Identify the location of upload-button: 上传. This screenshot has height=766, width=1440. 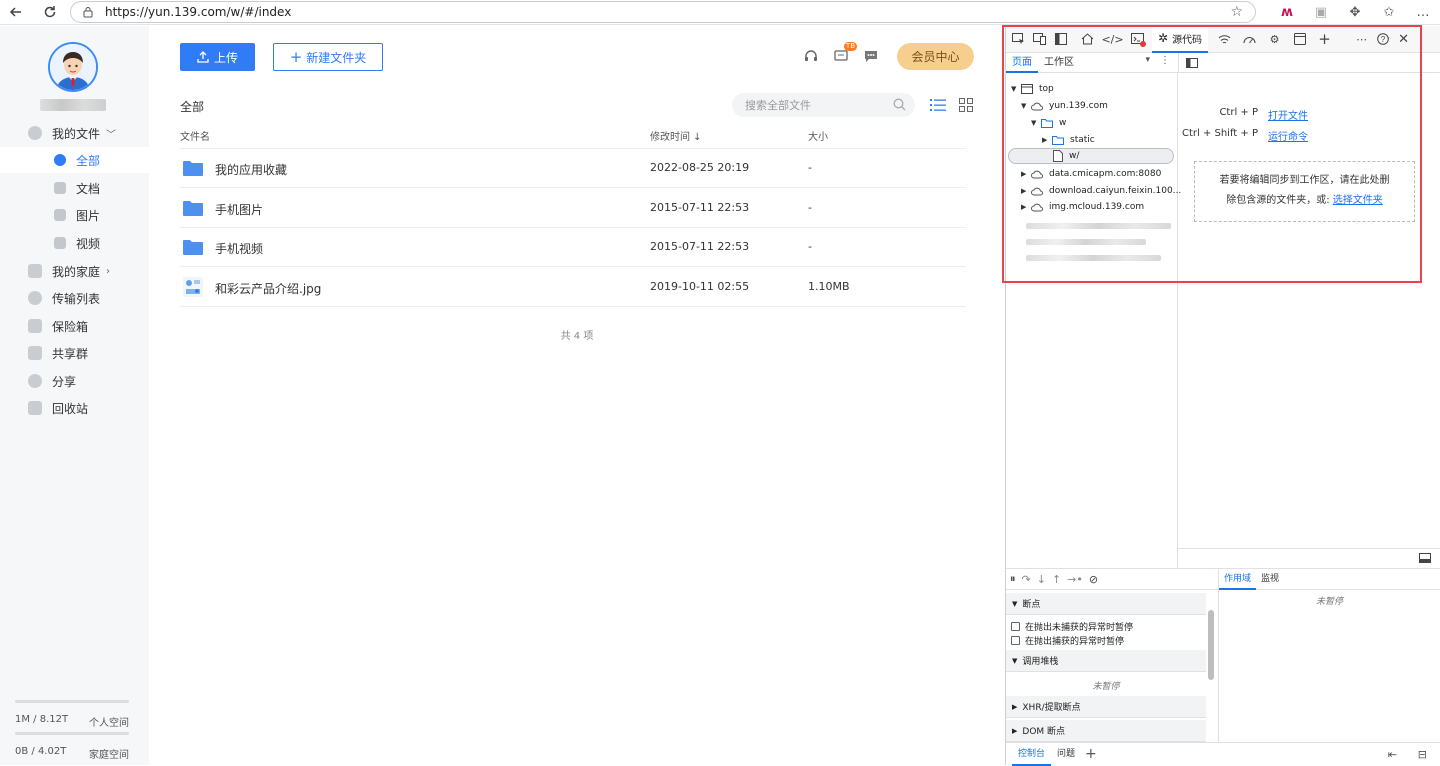
(217, 57).